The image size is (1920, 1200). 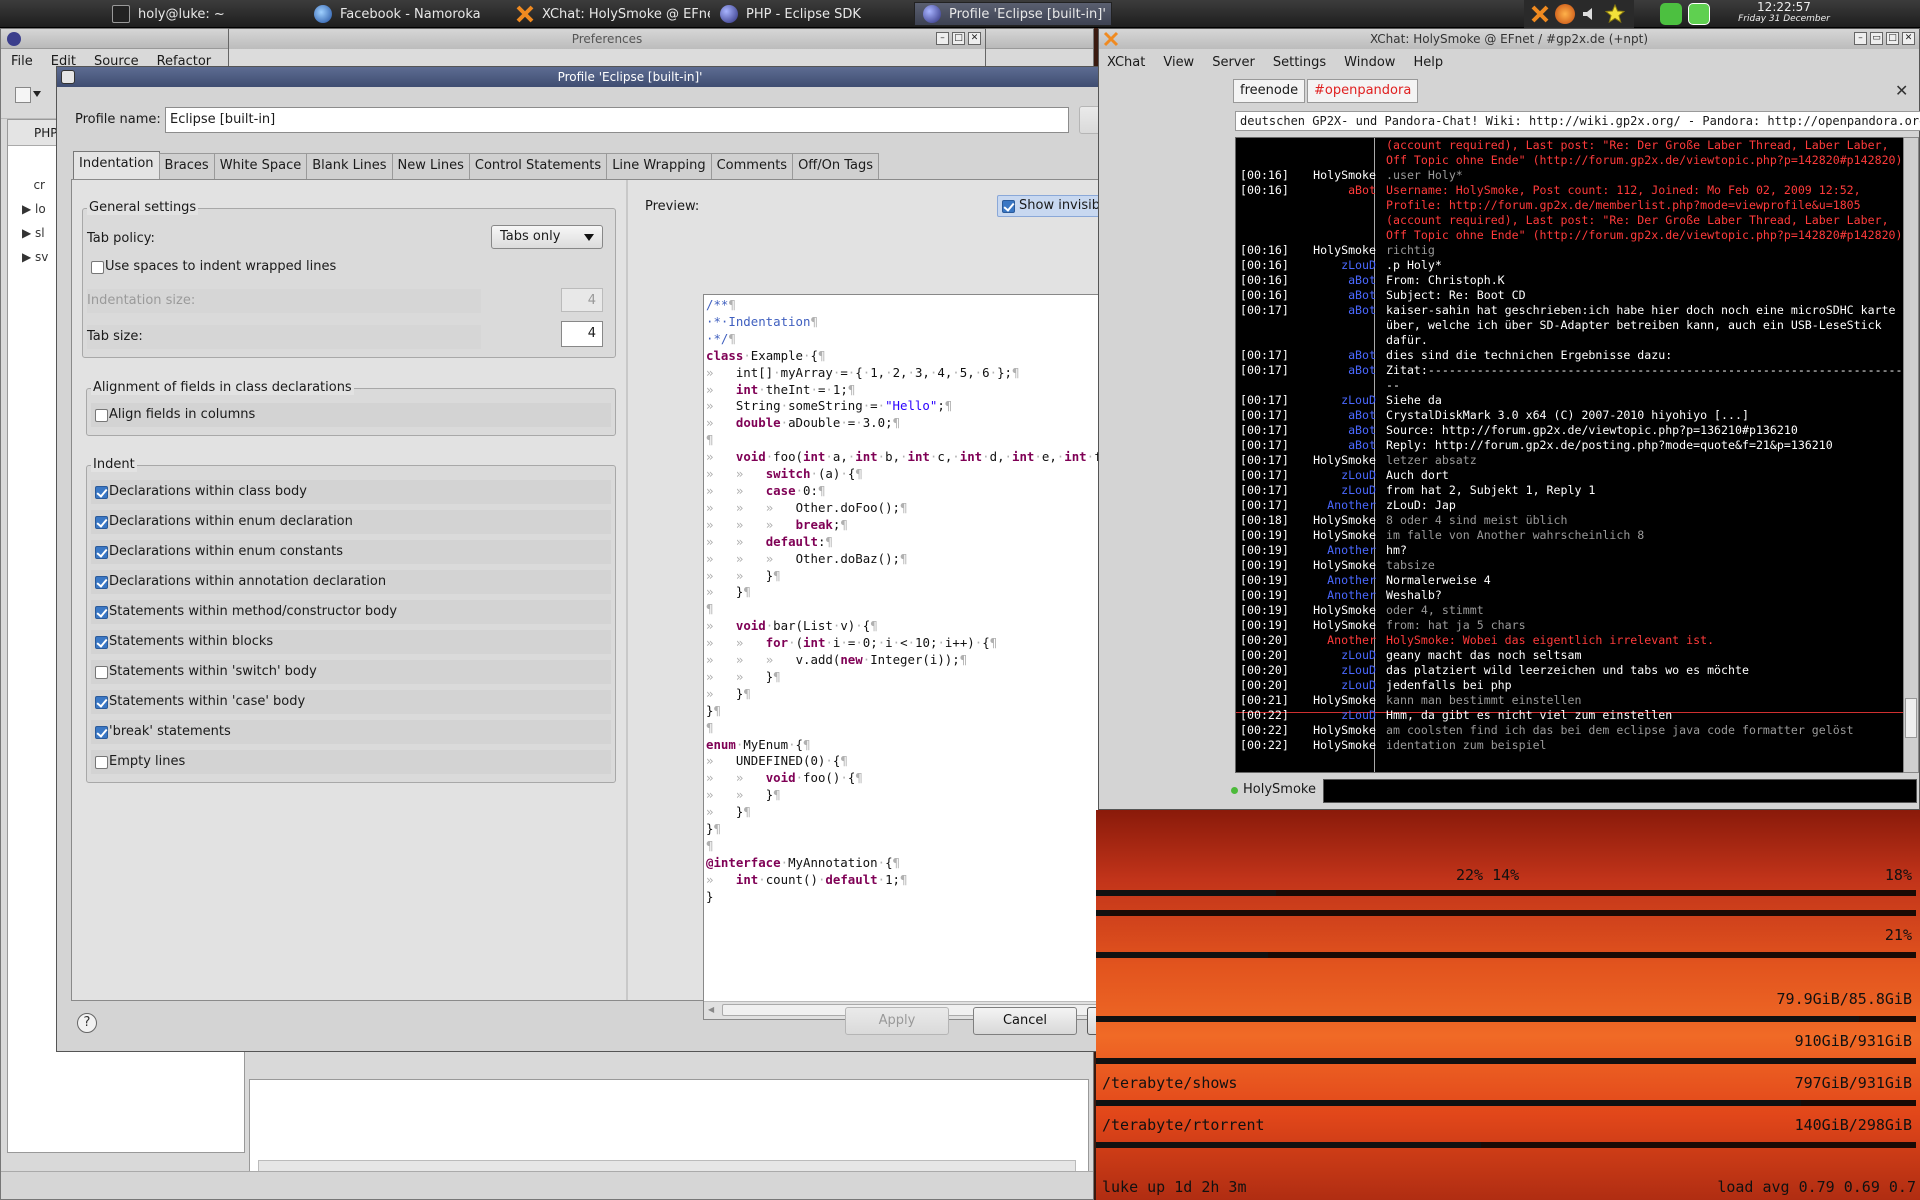 What do you see at coordinates (1876, 38) in the screenshot?
I see `shade-icon: ▭` at bounding box center [1876, 38].